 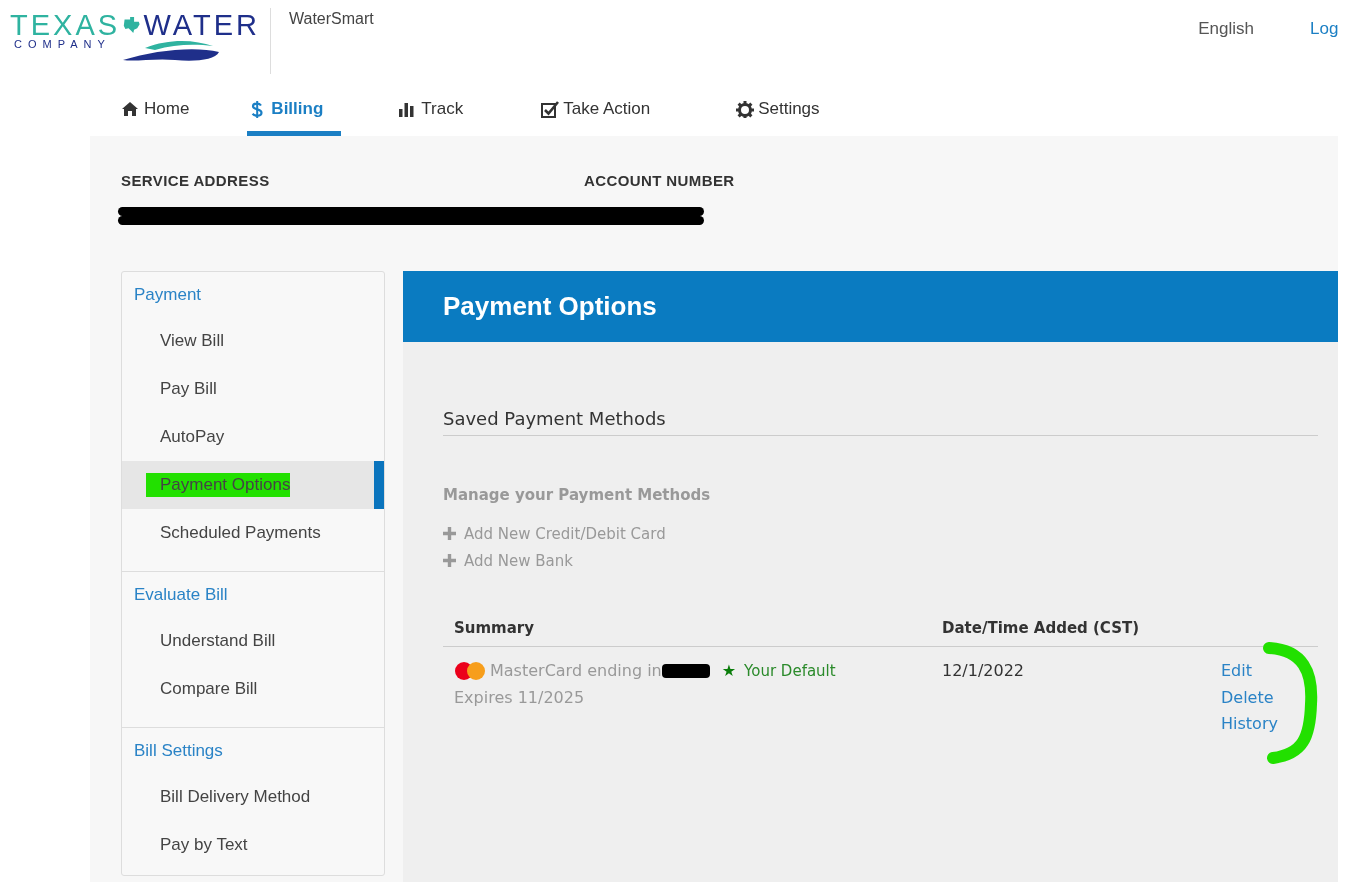 What do you see at coordinates (1236, 671) in the screenshot?
I see `action-link: Edit` at bounding box center [1236, 671].